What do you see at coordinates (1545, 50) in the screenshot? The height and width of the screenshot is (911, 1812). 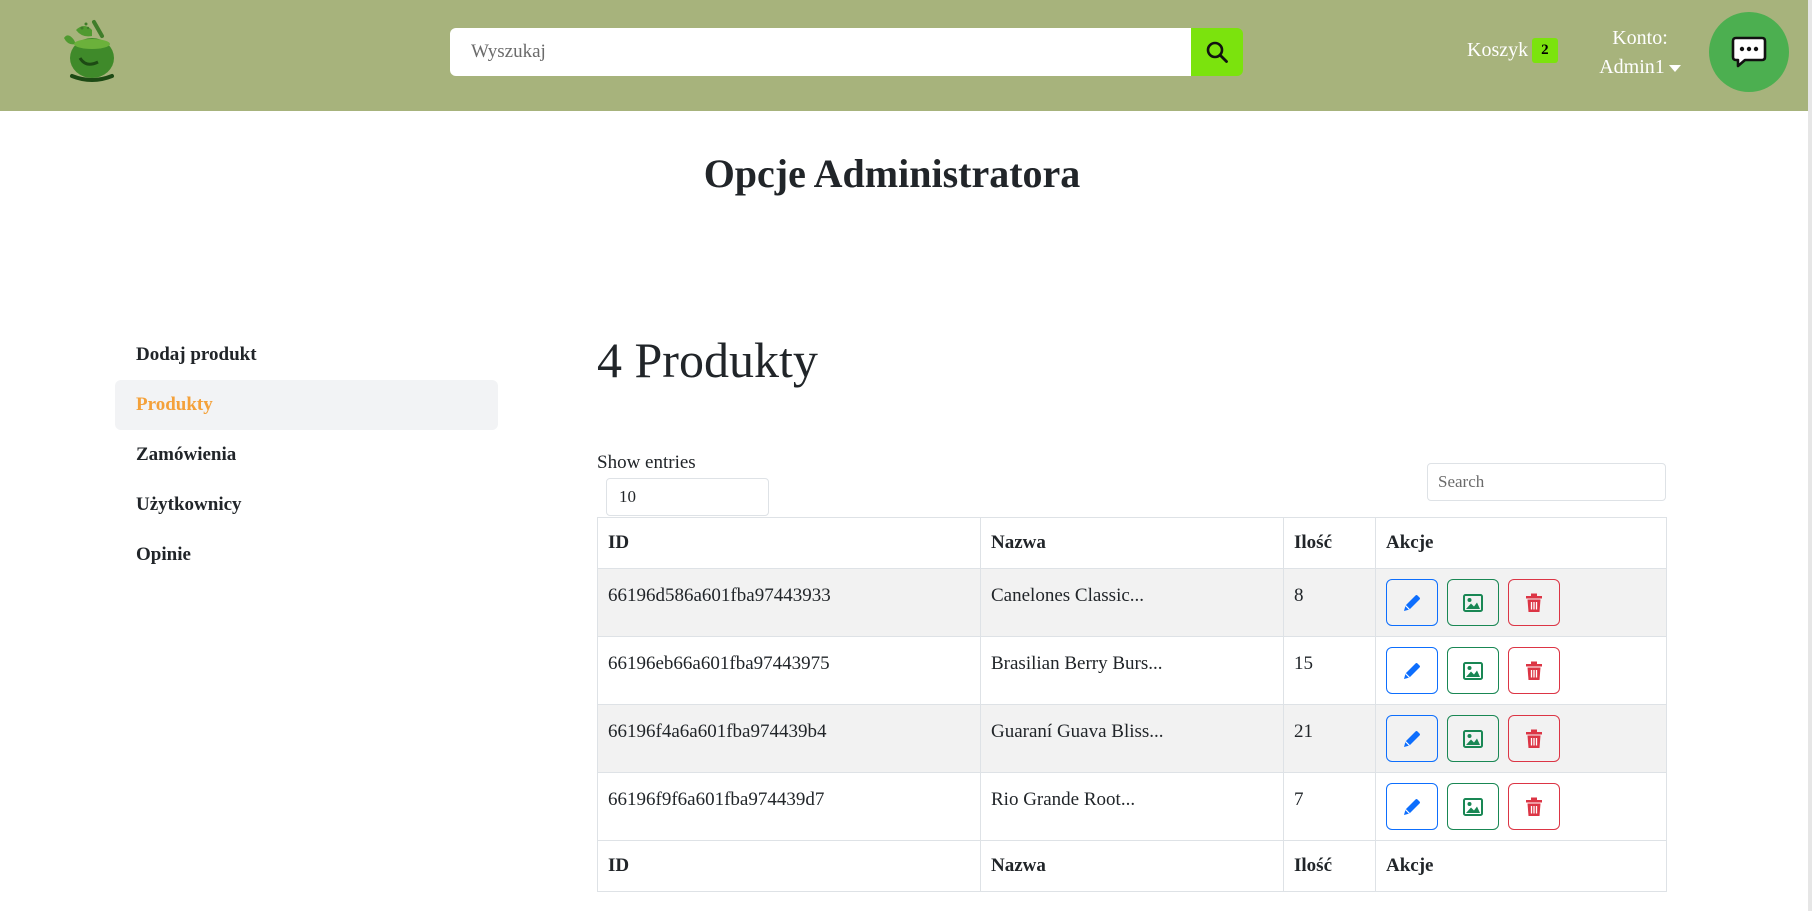 I see `cart-count-badge: 2` at bounding box center [1545, 50].